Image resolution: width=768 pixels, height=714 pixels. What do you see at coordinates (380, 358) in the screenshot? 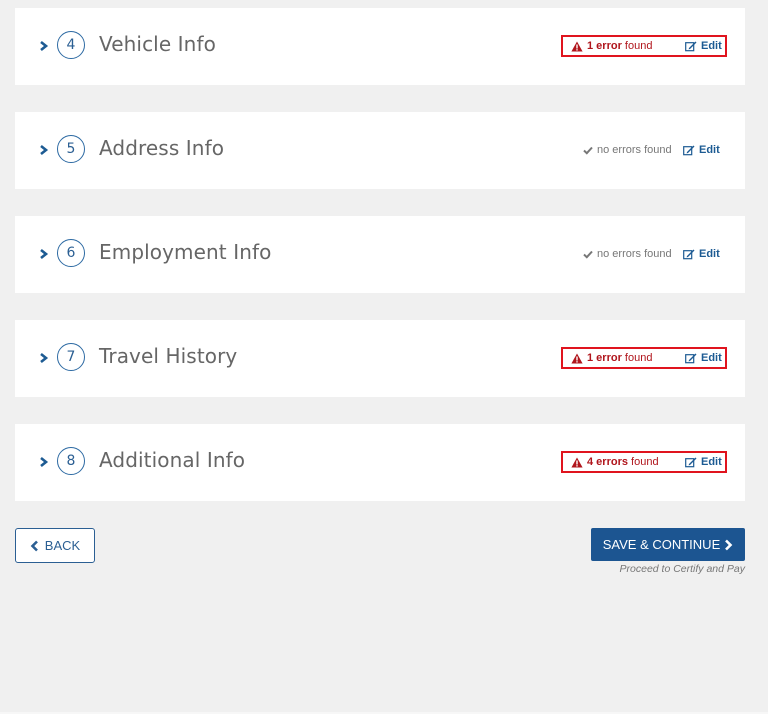
I see `section-panel-travel-history: 7 Travel History 1 error found Edit` at bounding box center [380, 358].